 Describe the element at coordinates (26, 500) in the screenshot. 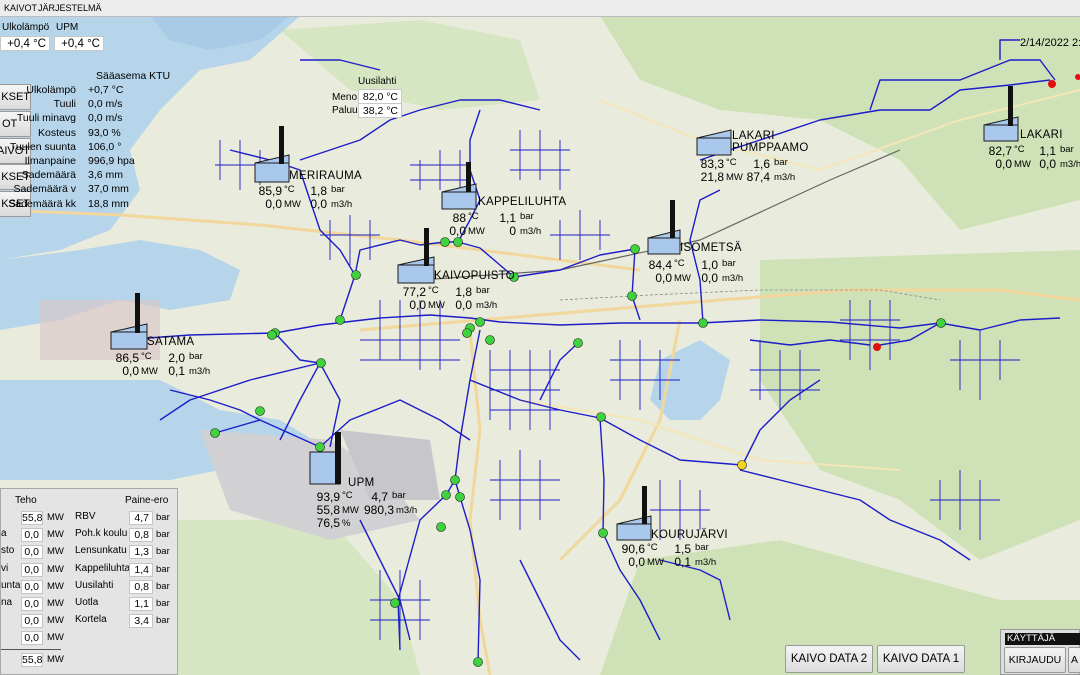

I see `teho-header: Teho` at that location.